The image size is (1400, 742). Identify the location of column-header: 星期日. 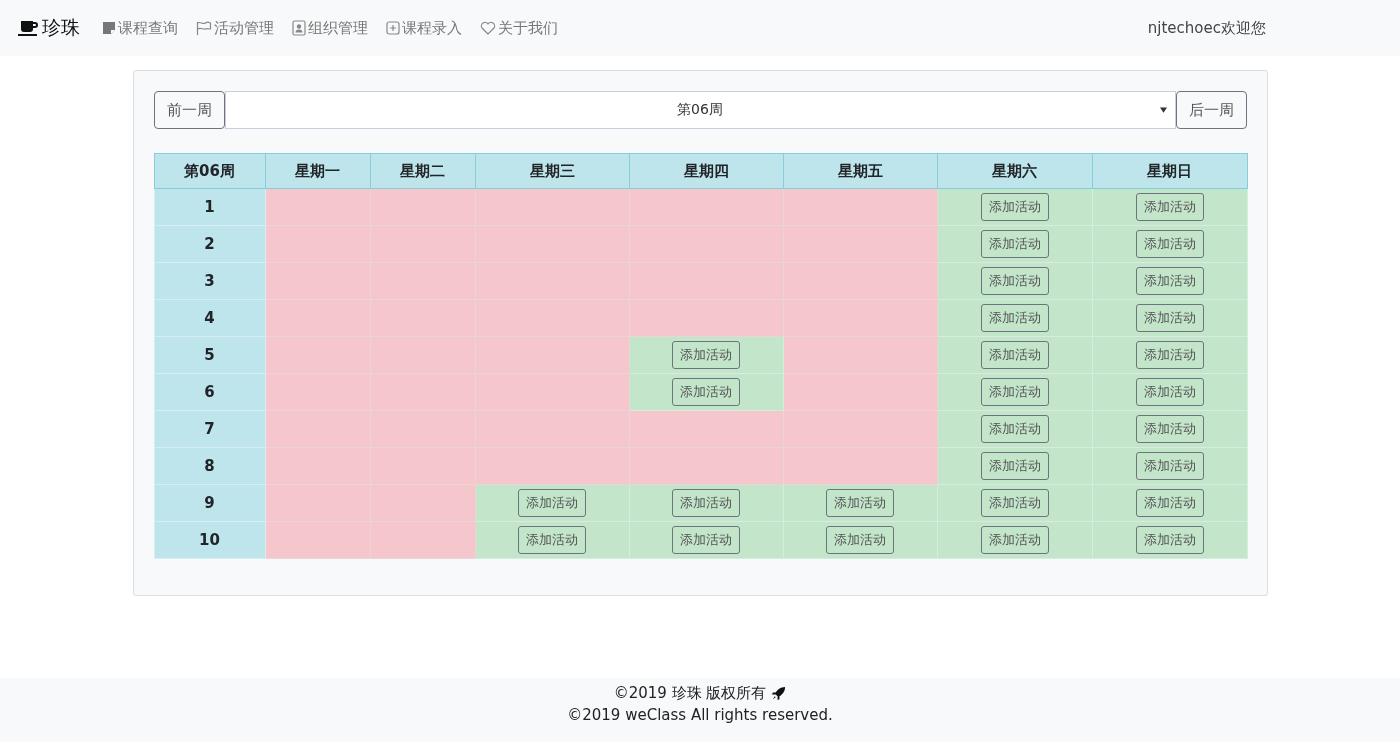
(1169, 171).